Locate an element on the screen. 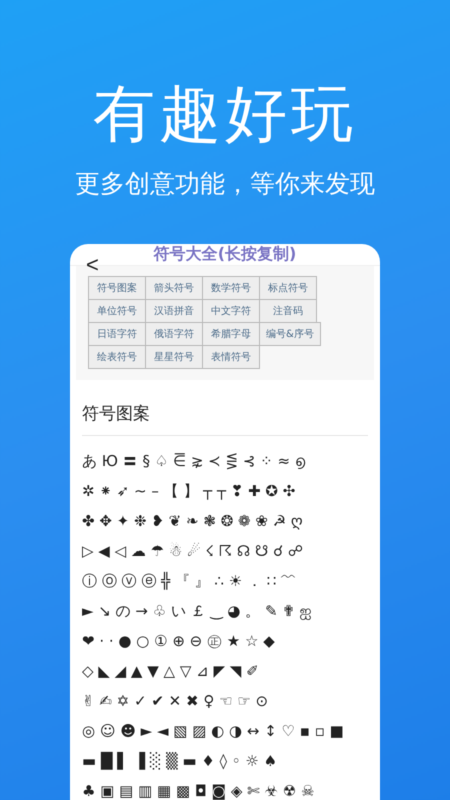 This screenshot has height=800, width=450. symbol-row: ⓘ ⓞ ⓥ ⓔ ╬ 『 』 ∴ ☀ ． ∷ ﹌ is located at coordinates (226, 581).